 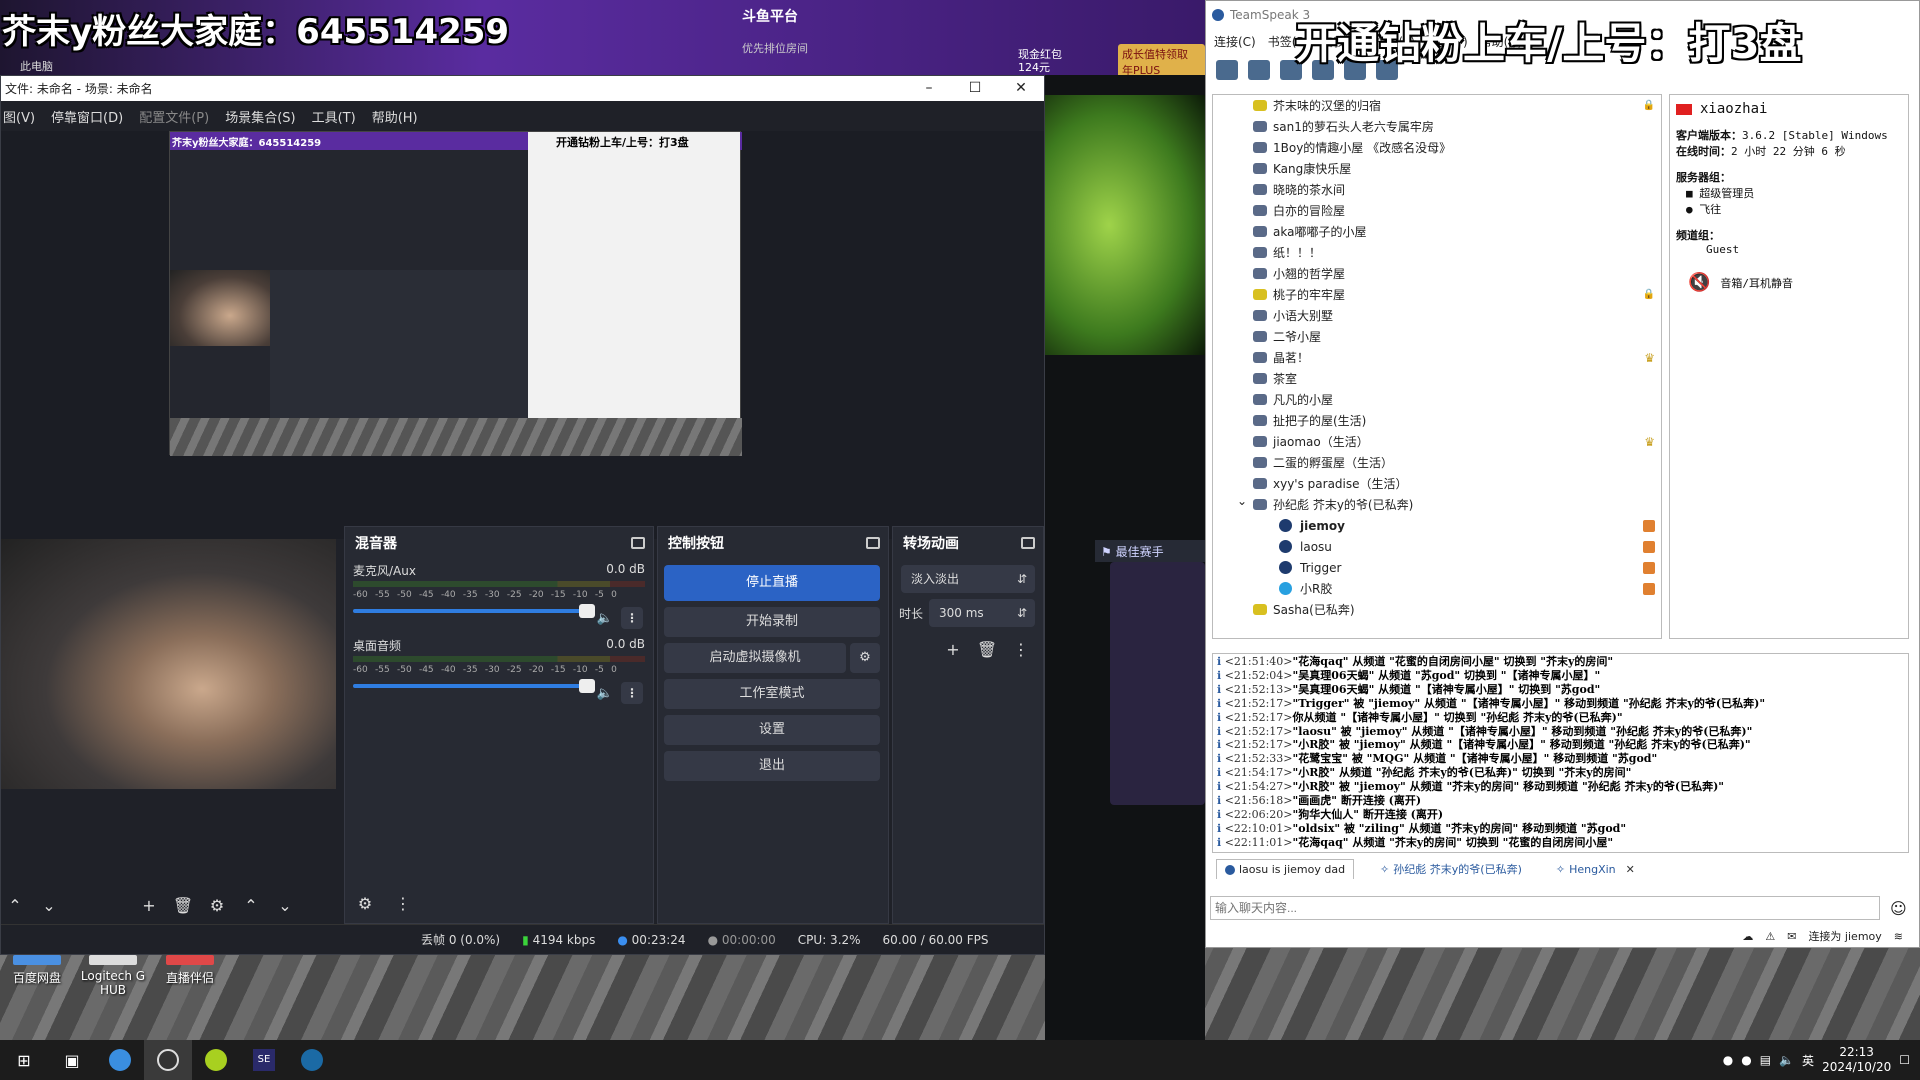 What do you see at coordinates (1545, 908) in the screenshot?
I see `chat-input` at bounding box center [1545, 908].